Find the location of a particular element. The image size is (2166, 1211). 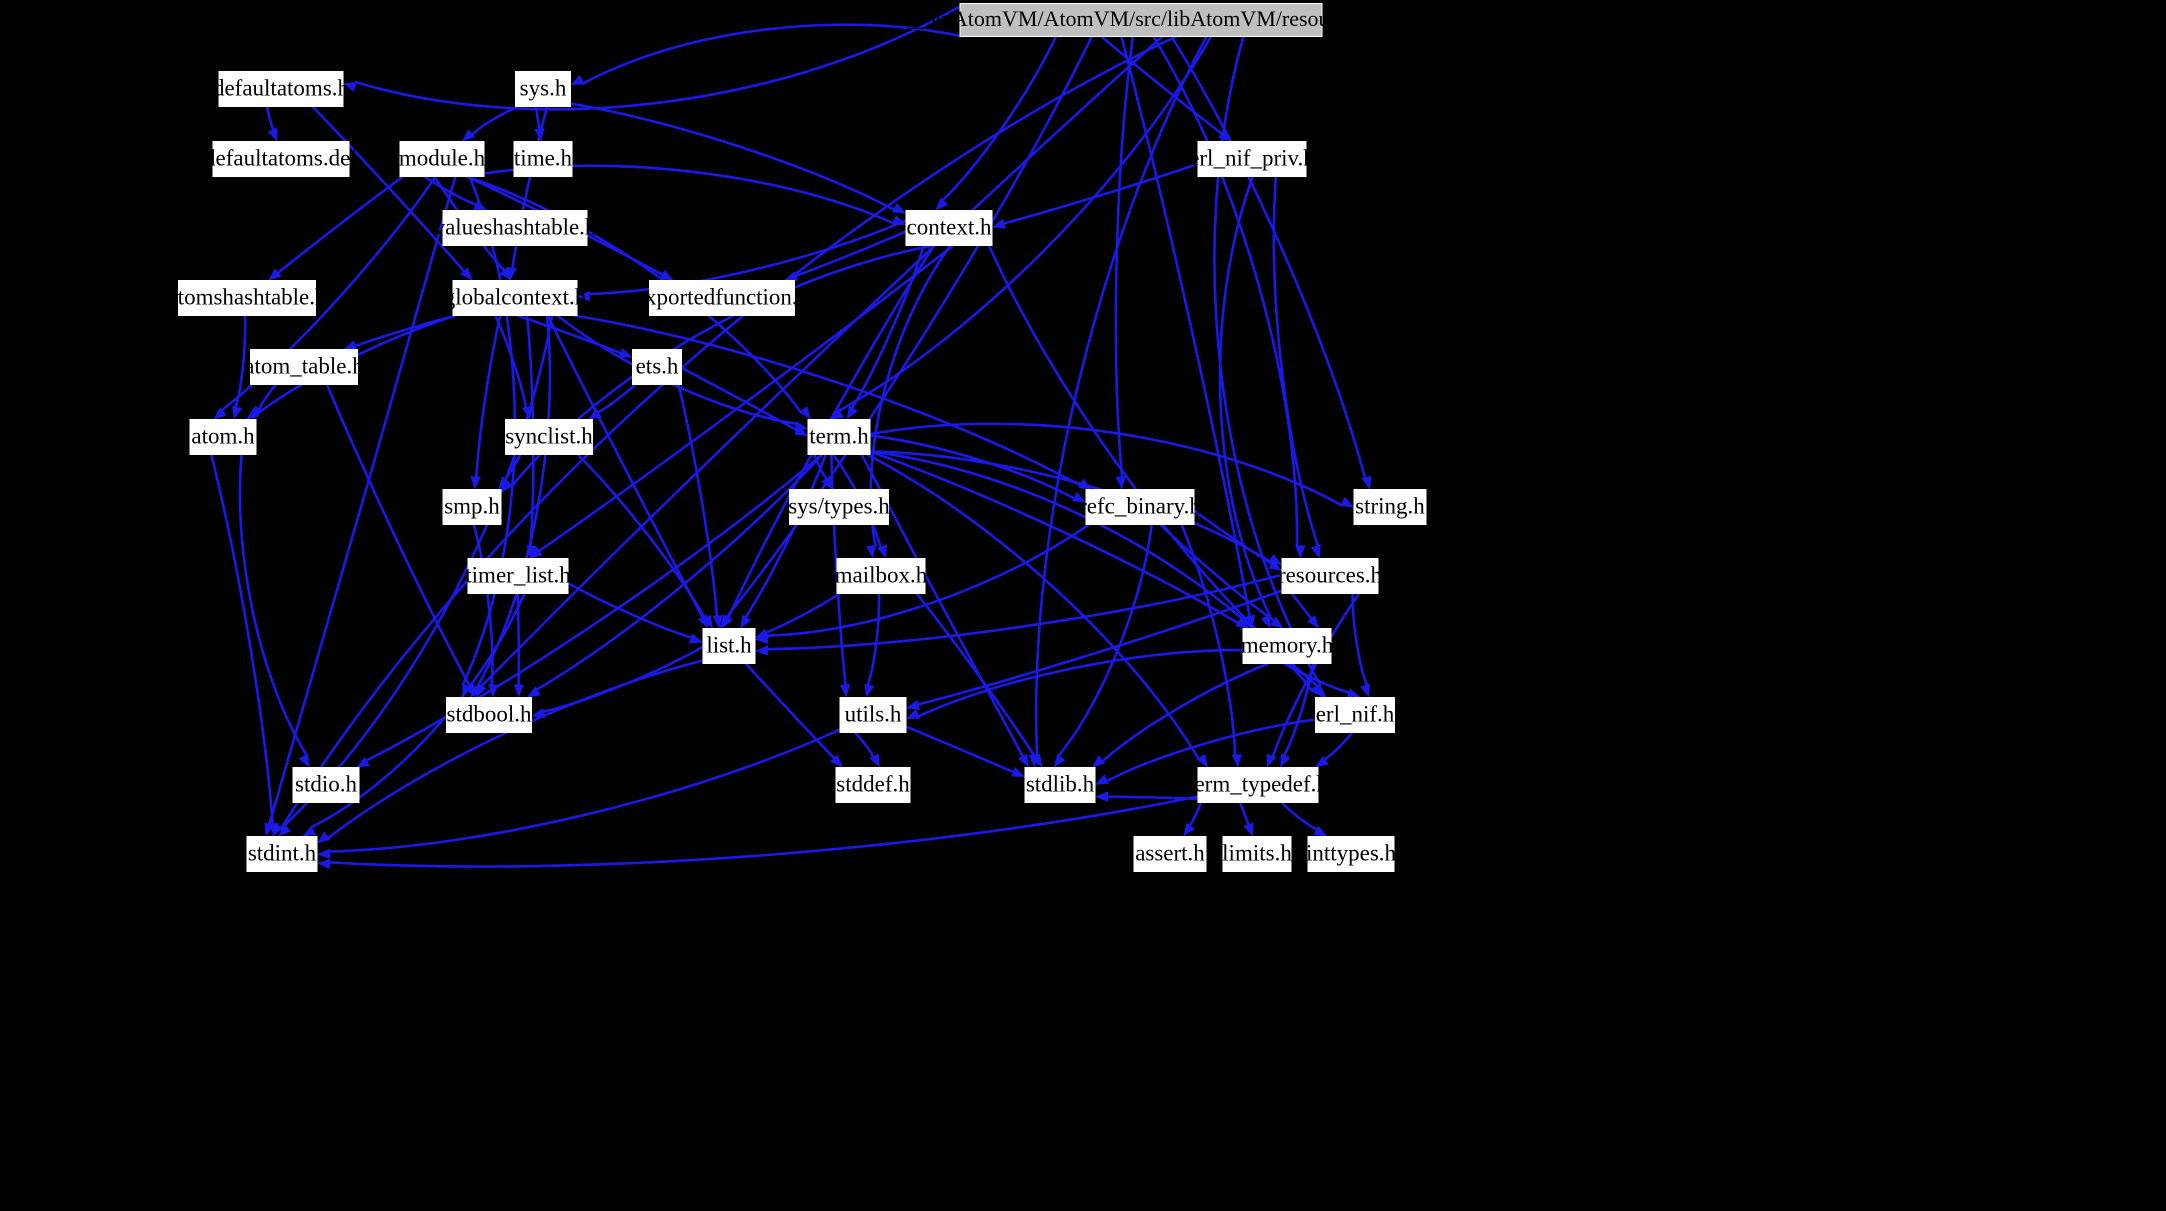

node-sys-types-h: sys/types.h is located at coordinates (839, 507).